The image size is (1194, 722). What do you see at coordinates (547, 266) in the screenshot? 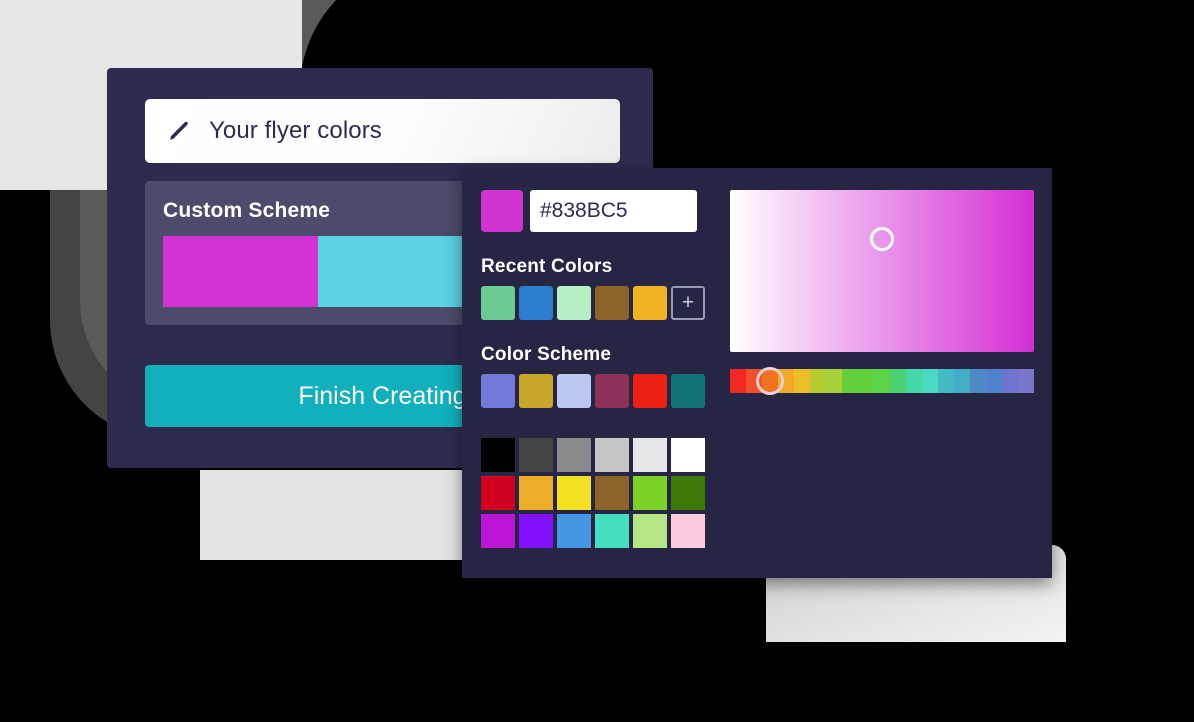
I see `recent-colors-label: Recent Colors` at bounding box center [547, 266].